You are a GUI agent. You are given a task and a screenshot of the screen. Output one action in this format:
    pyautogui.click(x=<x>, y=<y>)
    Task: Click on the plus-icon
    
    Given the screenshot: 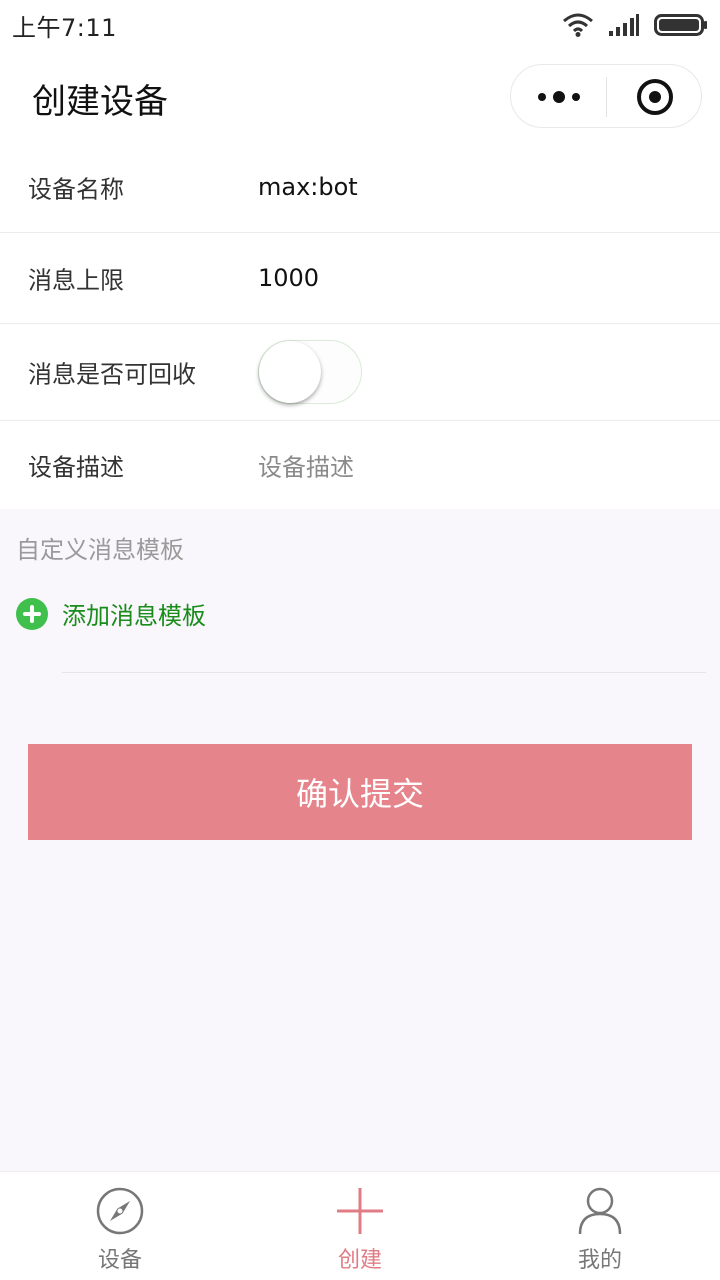 What is the action you would take?
    pyautogui.click(x=360, y=1211)
    